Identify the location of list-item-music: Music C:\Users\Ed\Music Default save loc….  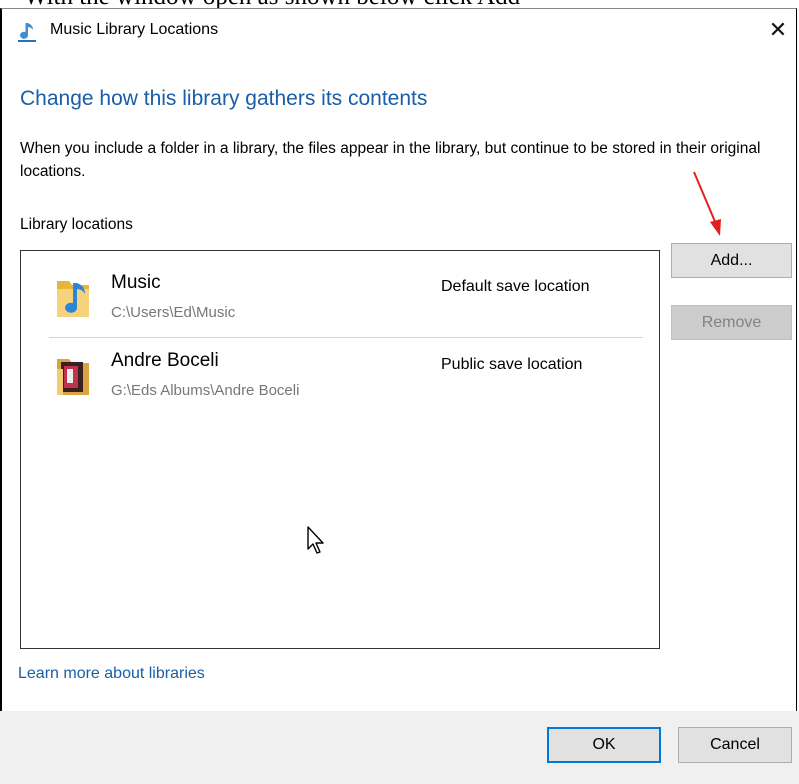
(346, 299).